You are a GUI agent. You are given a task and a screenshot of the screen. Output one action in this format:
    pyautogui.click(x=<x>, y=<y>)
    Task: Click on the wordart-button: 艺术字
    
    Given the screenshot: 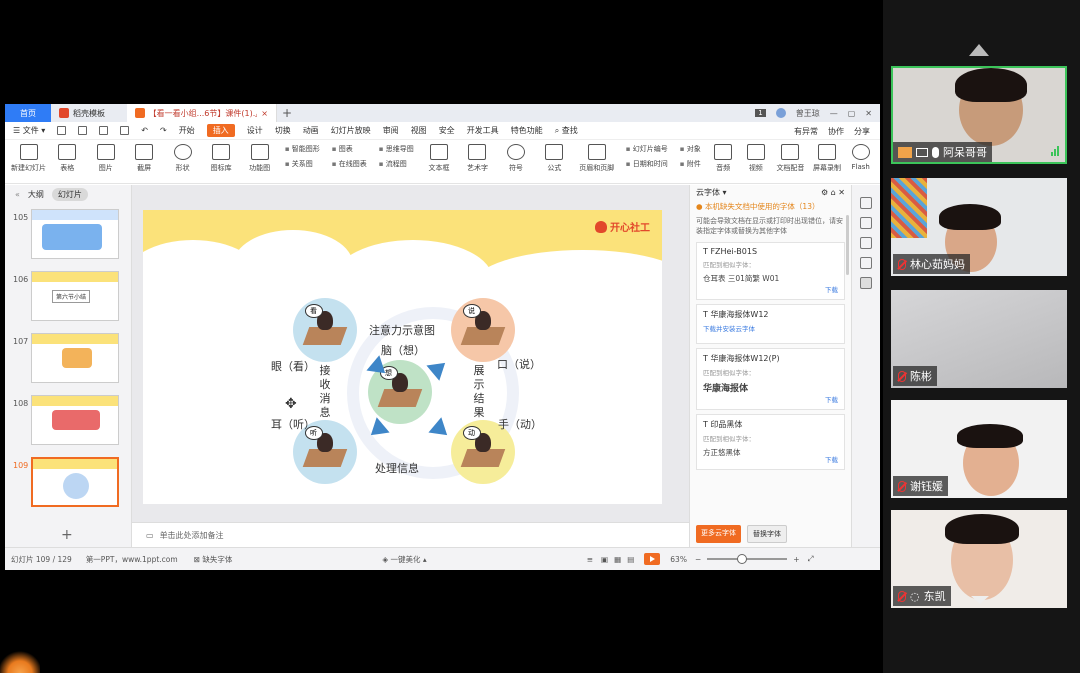 What is the action you would take?
    pyautogui.click(x=477, y=158)
    